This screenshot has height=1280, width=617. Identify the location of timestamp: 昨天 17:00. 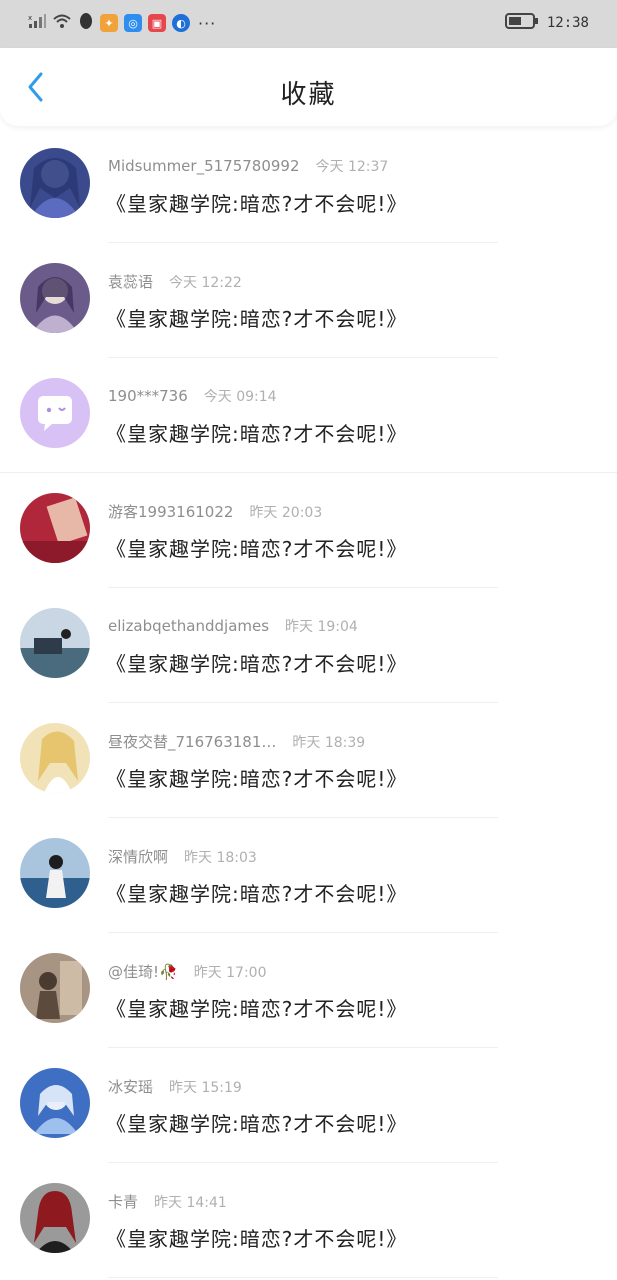
(230, 973).